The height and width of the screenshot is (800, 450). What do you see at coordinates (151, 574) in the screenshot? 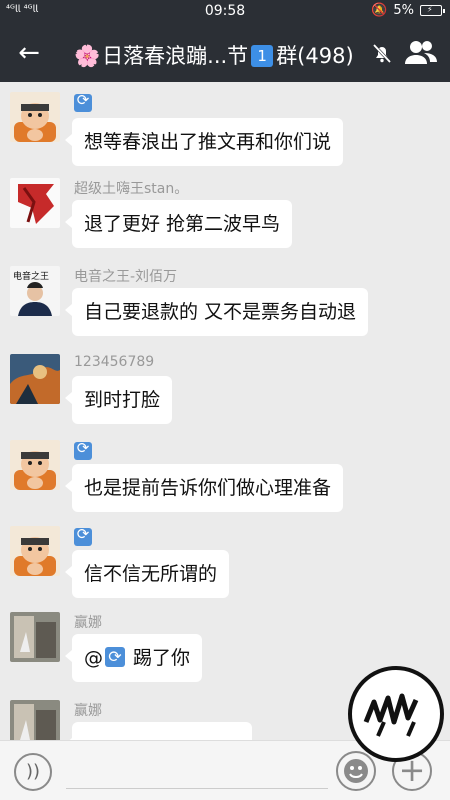
I see `message-text: 信不信无所谓的` at bounding box center [151, 574].